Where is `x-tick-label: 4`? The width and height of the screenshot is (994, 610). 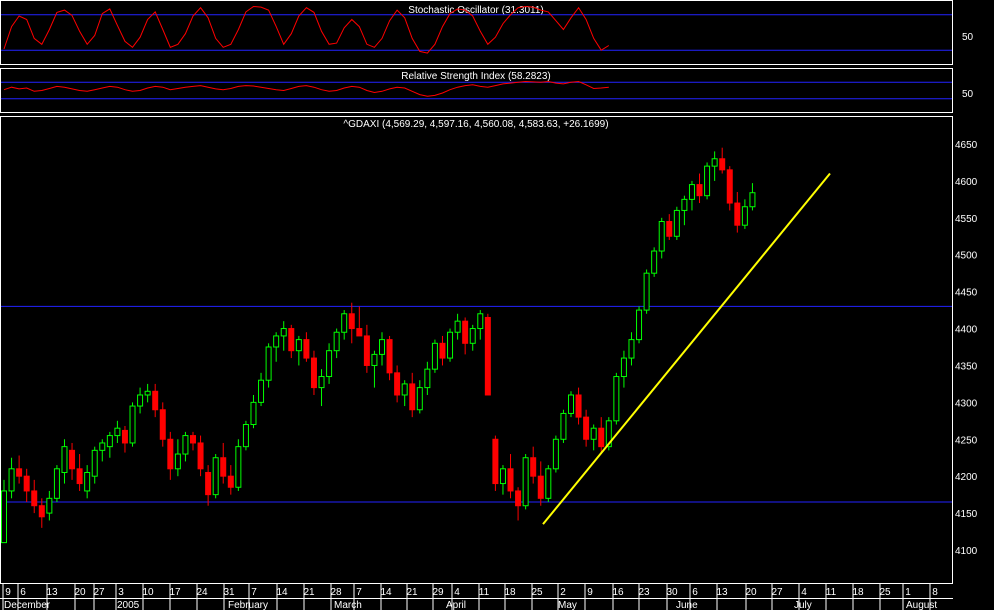
x-tick-label: 4 is located at coordinates (804, 592).